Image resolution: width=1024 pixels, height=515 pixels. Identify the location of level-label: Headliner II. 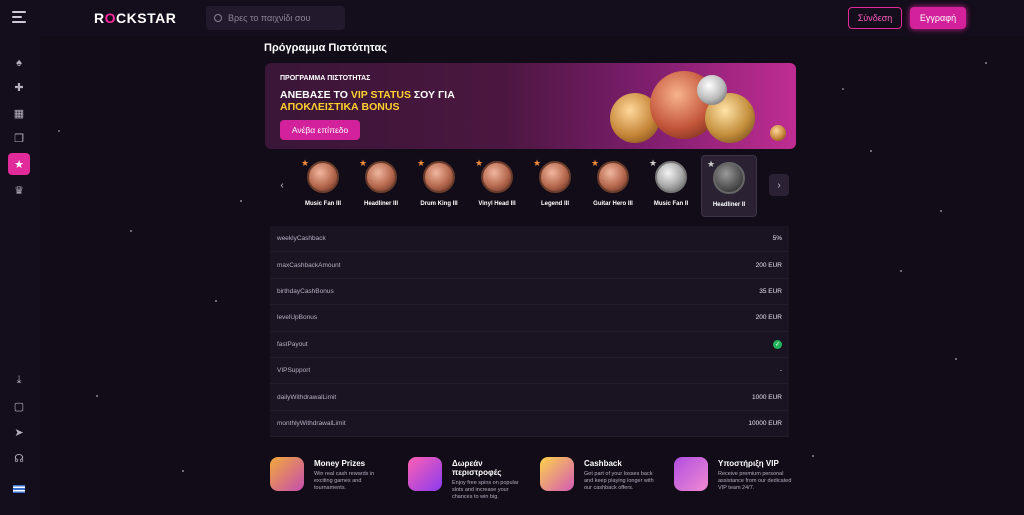
(729, 205).